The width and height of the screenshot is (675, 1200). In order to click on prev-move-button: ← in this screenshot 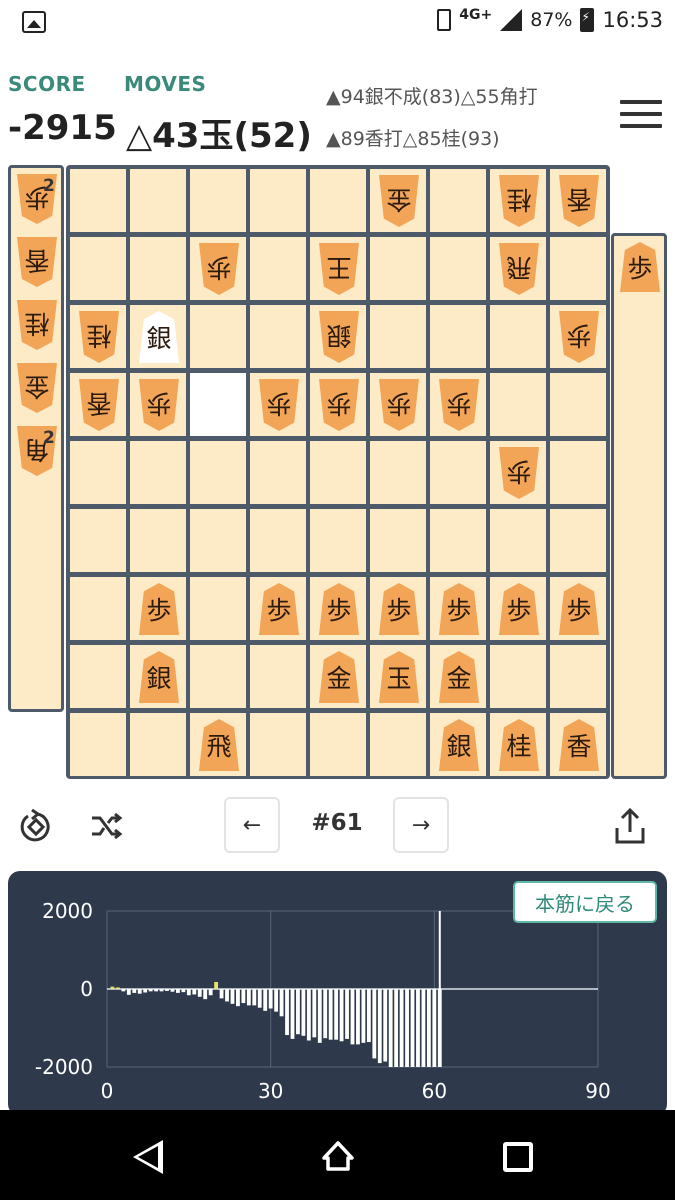, I will do `click(252, 825)`.